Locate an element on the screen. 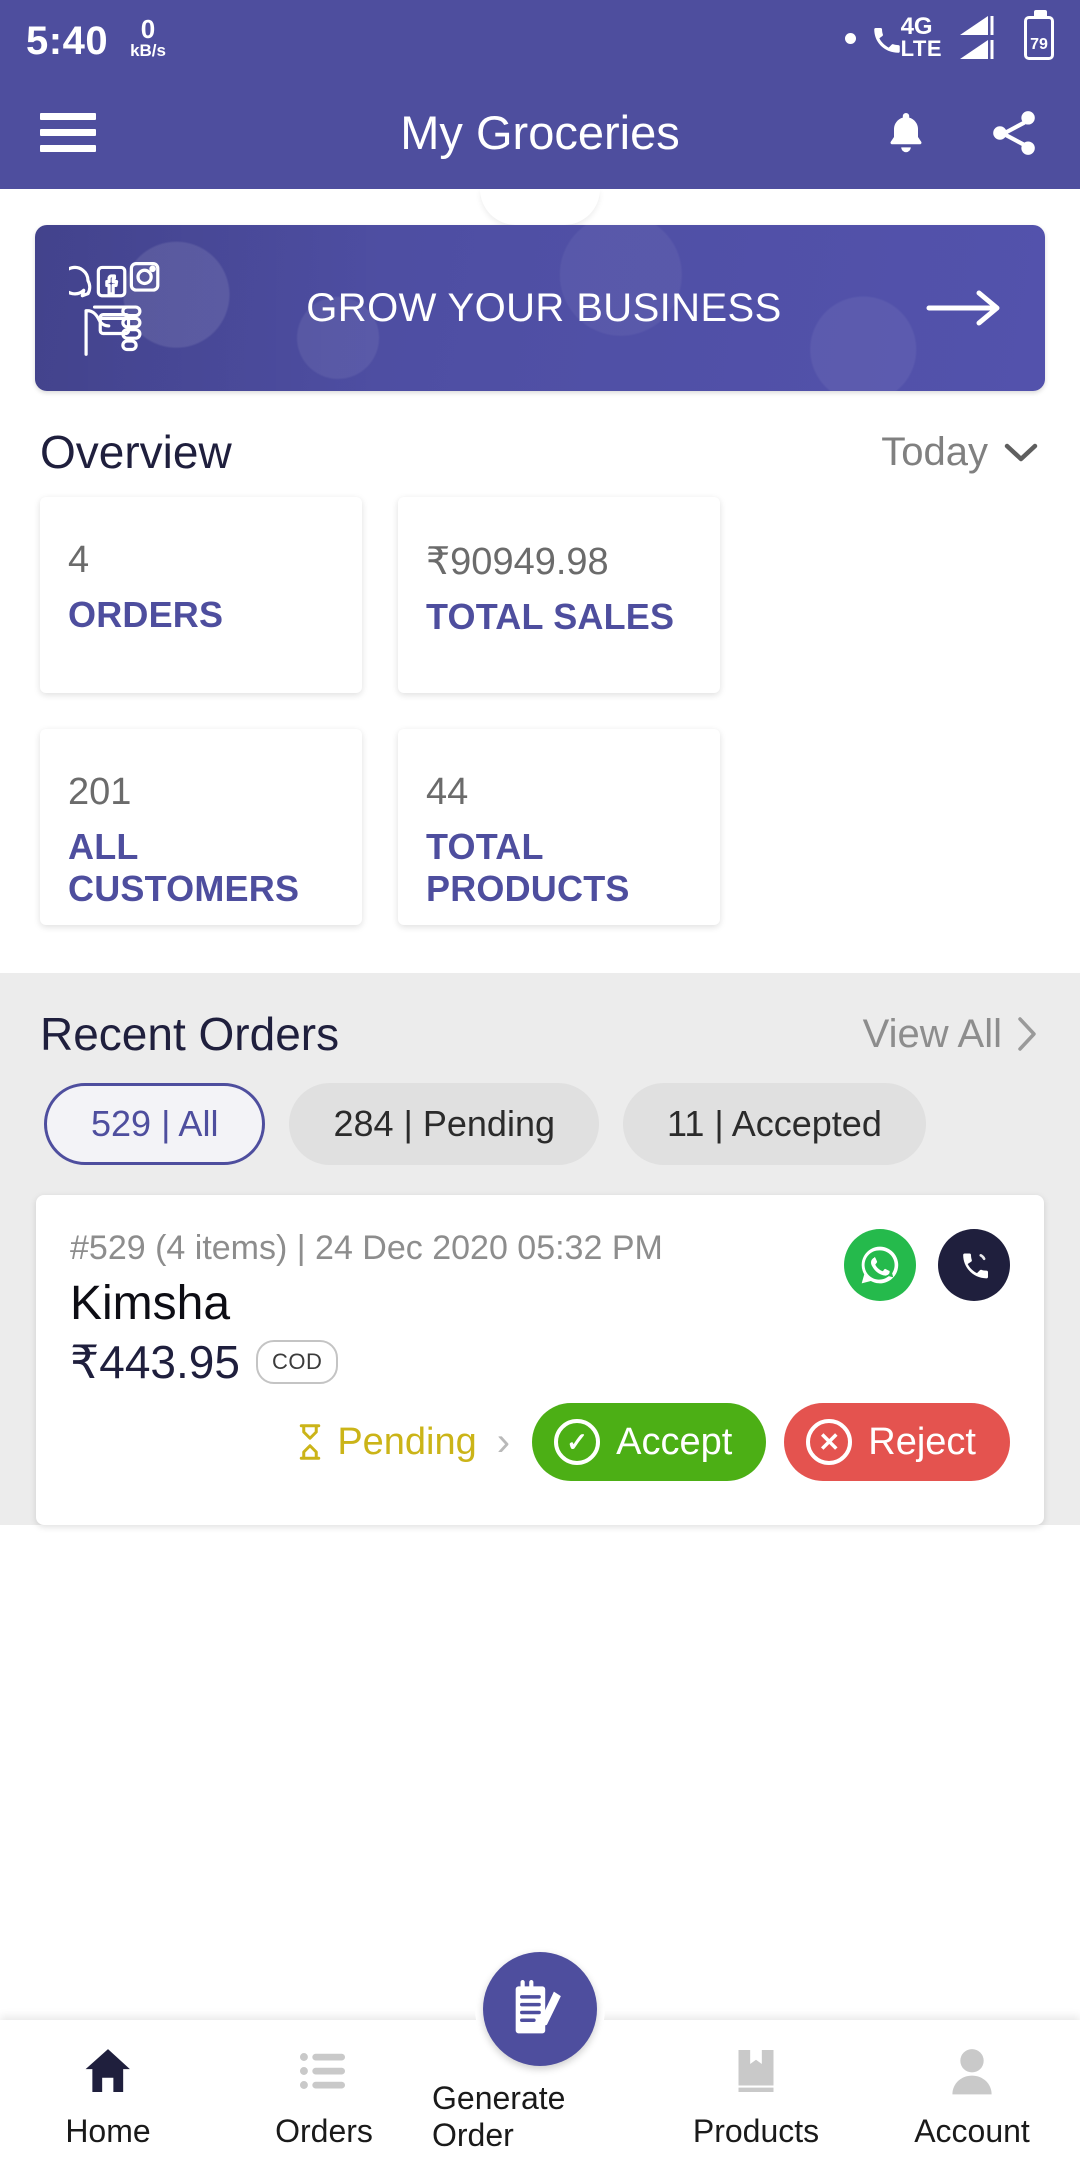 This screenshot has height=2172, width=1080. stat-card-all-customers: 201 ALL CUSTOMERS is located at coordinates (201, 827).